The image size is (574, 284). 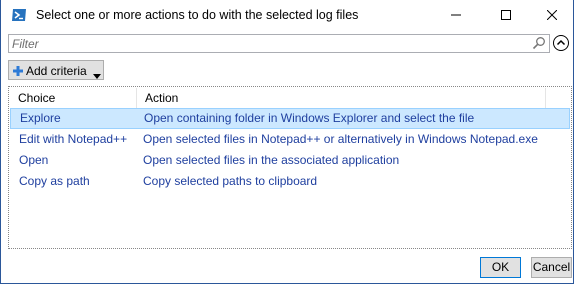 What do you see at coordinates (40, 118) in the screenshot?
I see `choice-cell: Explore` at bounding box center [40, 118].